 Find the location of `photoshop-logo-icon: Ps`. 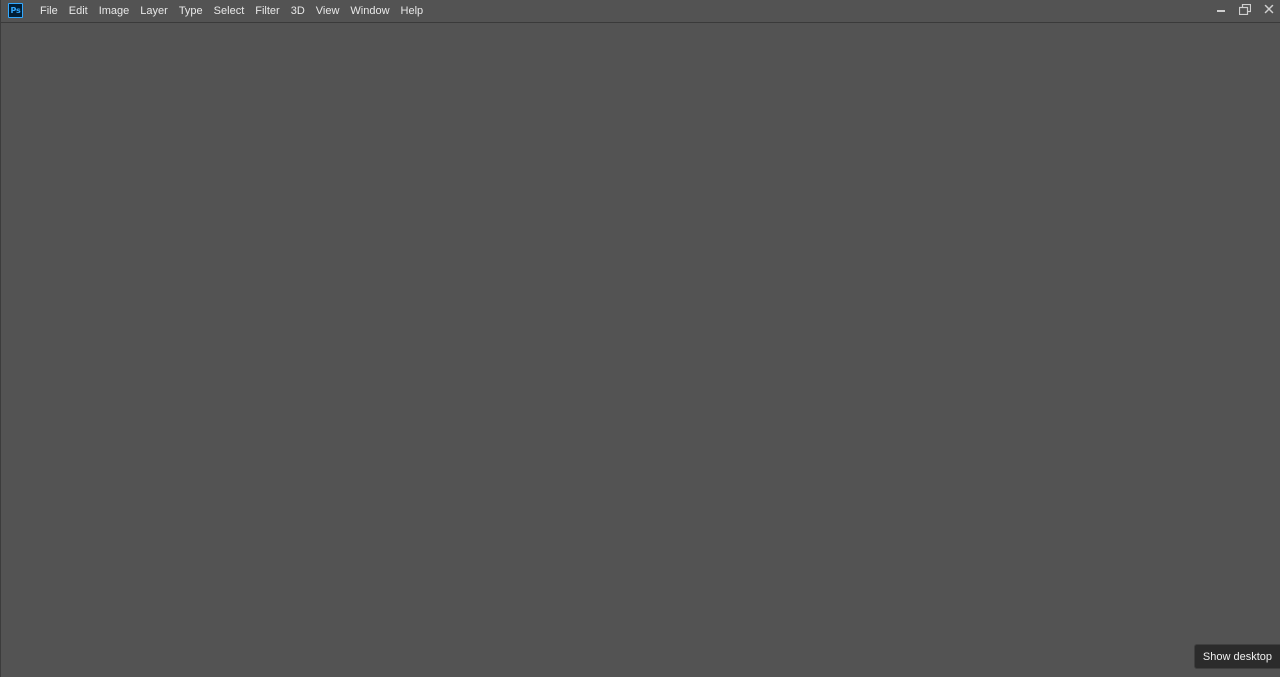

photoshop-logo-icon: Ps is located at coordinates (15, 10).